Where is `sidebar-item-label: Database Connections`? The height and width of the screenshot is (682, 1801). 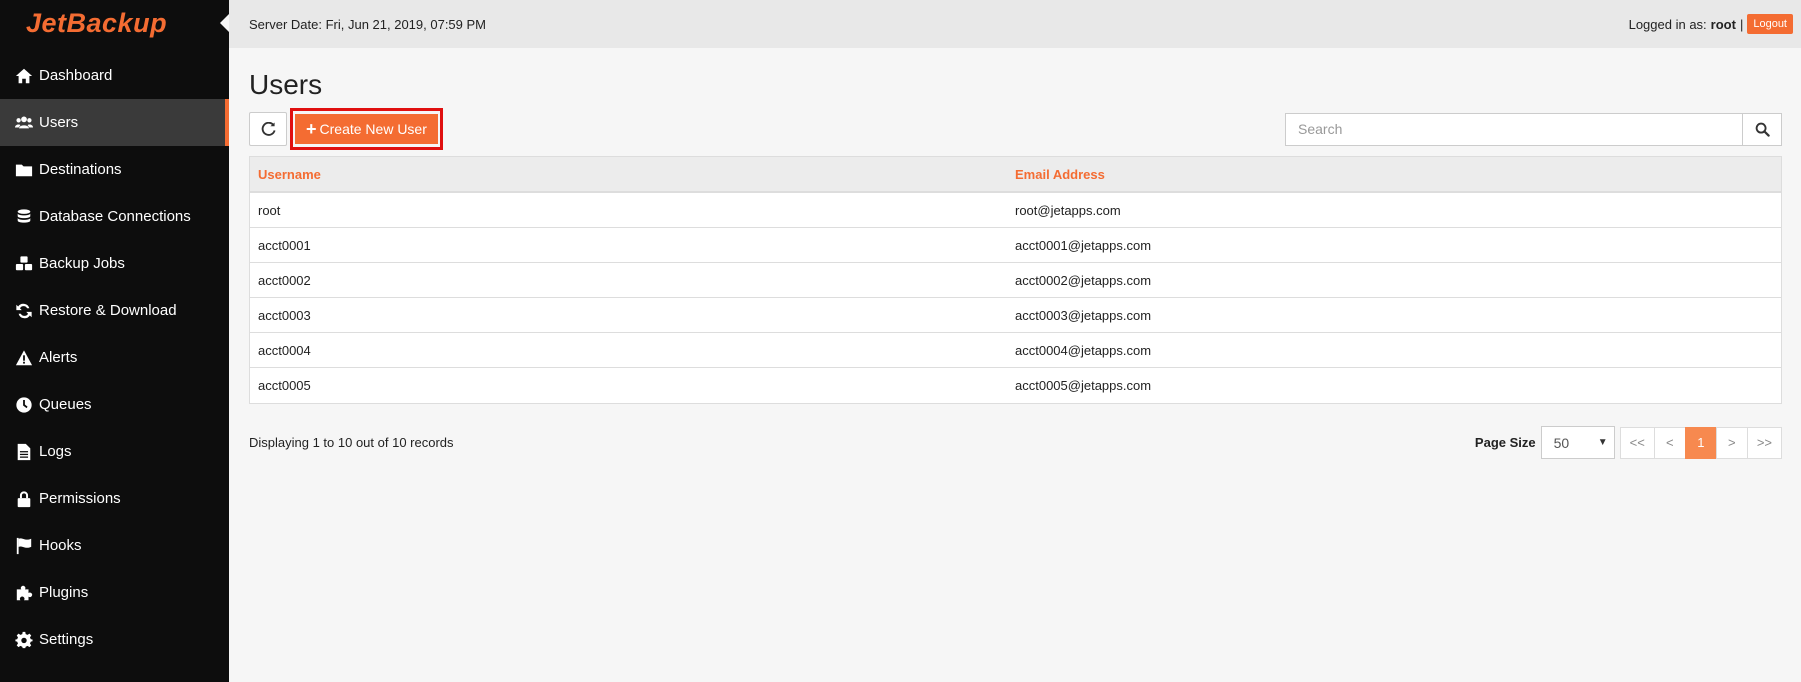
sidebar-item-label: Database Connections is located at coordinates (115, 216).